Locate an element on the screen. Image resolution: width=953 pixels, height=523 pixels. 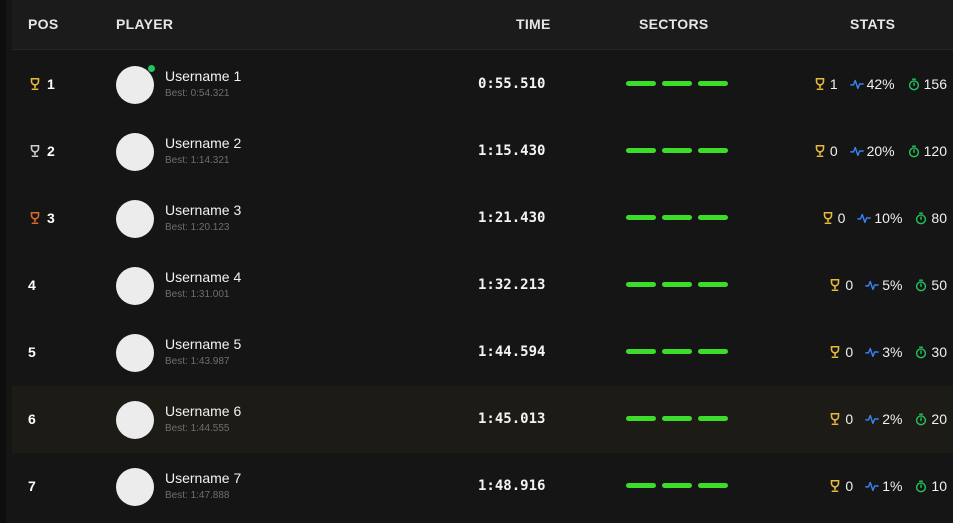
lap-time: 1:32.213 is located at coordinates (512, 285).